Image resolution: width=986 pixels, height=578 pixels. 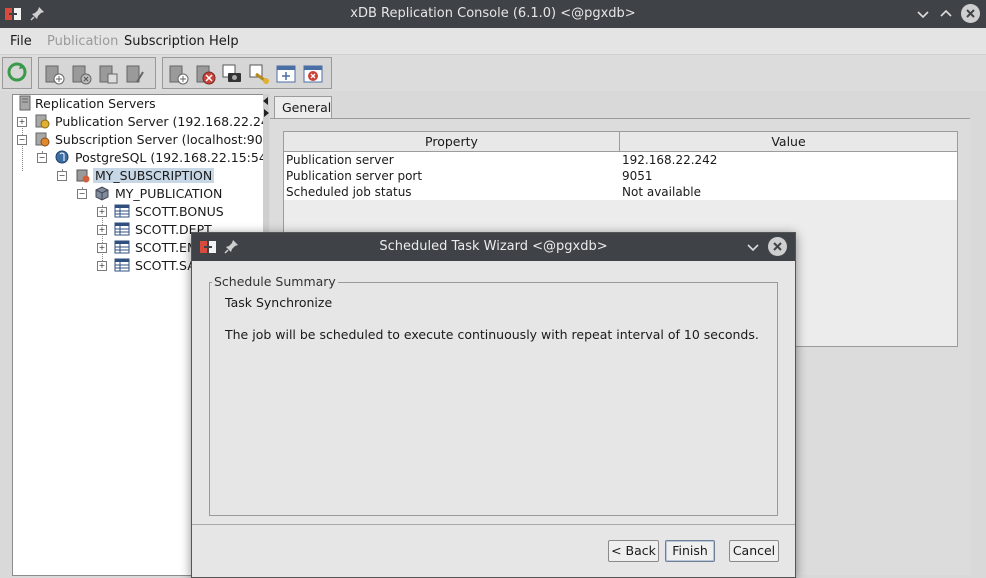 I want to click on remove-subscription-icon, so click(x=205, y=74).